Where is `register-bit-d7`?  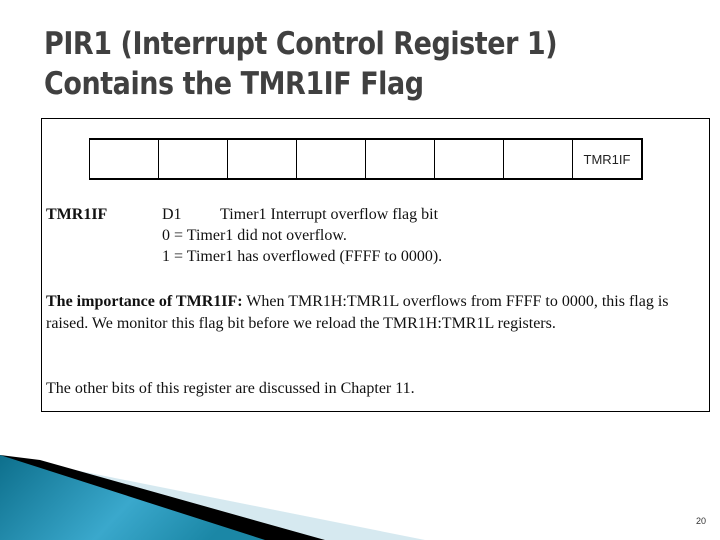 register-bit-d7 is located at coordinates (124, 159).